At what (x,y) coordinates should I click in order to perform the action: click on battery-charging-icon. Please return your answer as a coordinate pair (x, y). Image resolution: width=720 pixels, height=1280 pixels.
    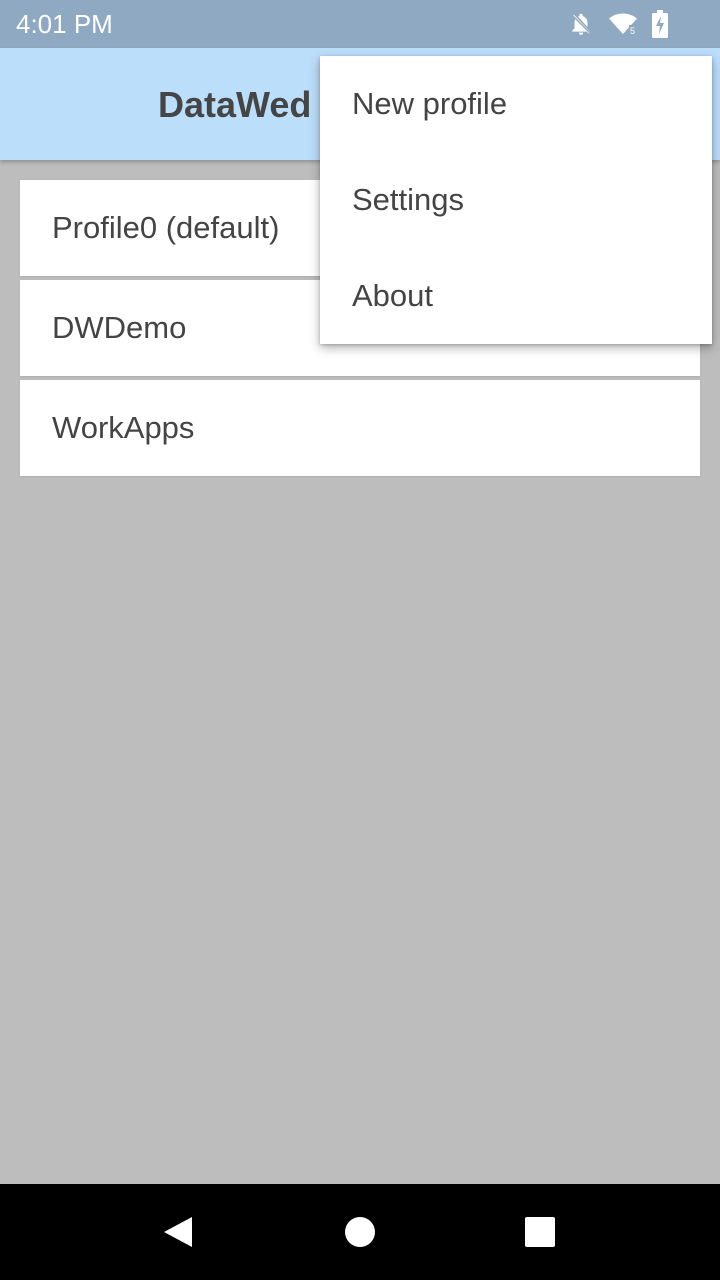
    Looking at the image, I should click on (660, 24).